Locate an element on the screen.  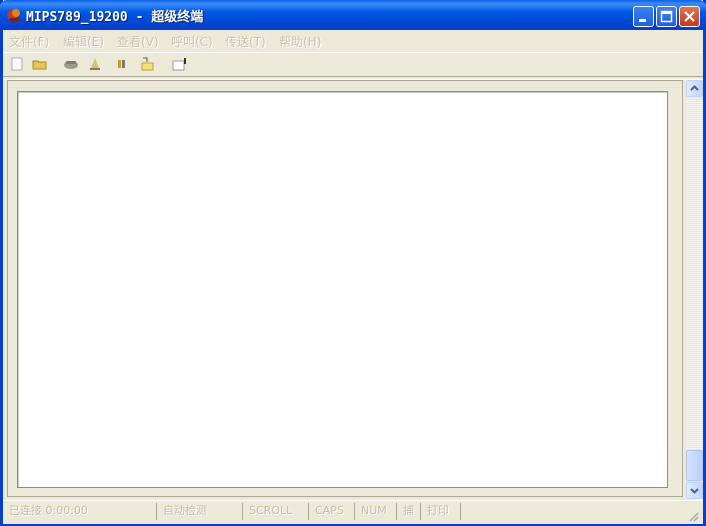
receive-icon is located at coordinates (147, 64).